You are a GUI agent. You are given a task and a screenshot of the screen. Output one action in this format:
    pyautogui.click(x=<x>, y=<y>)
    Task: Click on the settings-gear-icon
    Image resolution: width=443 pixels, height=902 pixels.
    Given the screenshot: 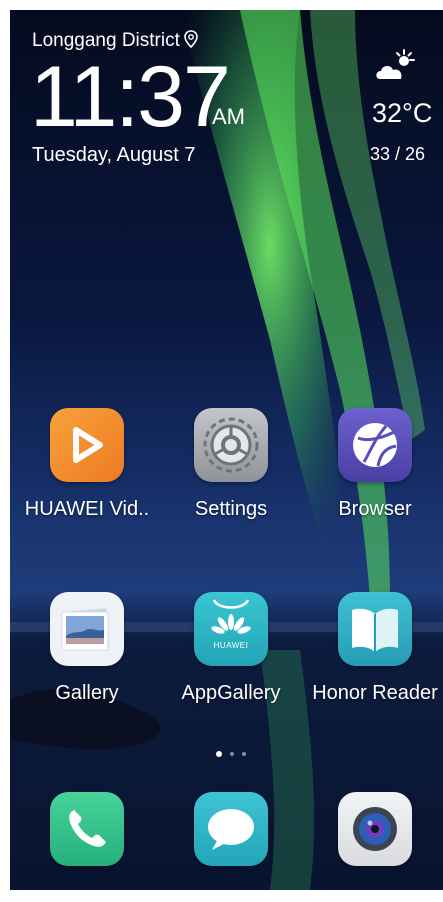 What is the action you would take?
    pyautogui.click(x=231, y=445)
    